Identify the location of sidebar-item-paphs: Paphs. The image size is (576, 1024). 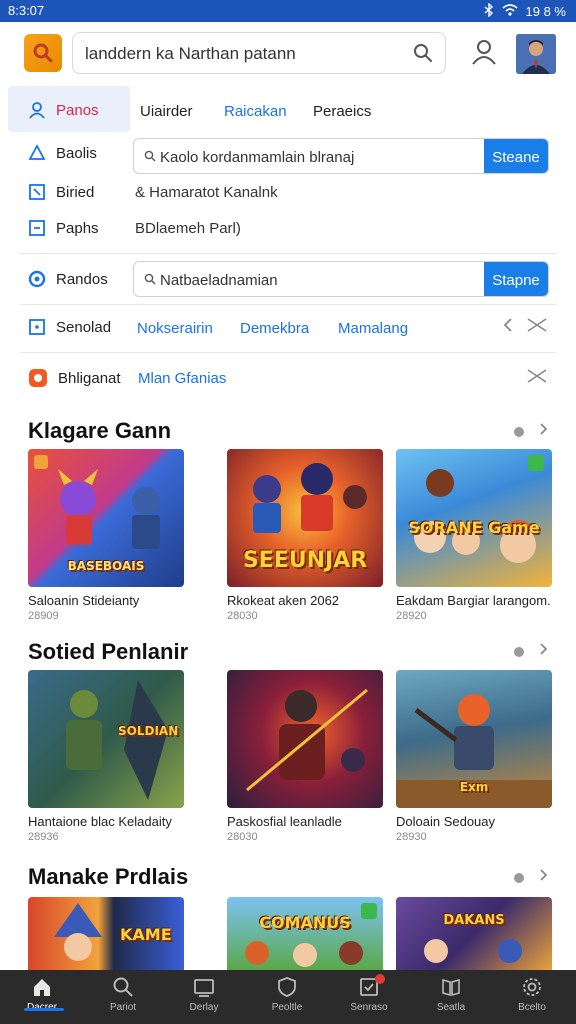
(63, 228).